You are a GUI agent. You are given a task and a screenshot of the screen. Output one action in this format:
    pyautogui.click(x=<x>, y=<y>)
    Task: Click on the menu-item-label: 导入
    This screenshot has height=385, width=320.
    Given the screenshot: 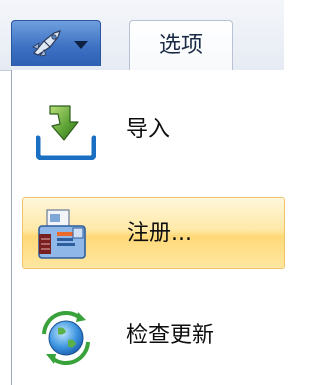 What is the action you would take?
    pyautogui.click(x=148, y=129)
    